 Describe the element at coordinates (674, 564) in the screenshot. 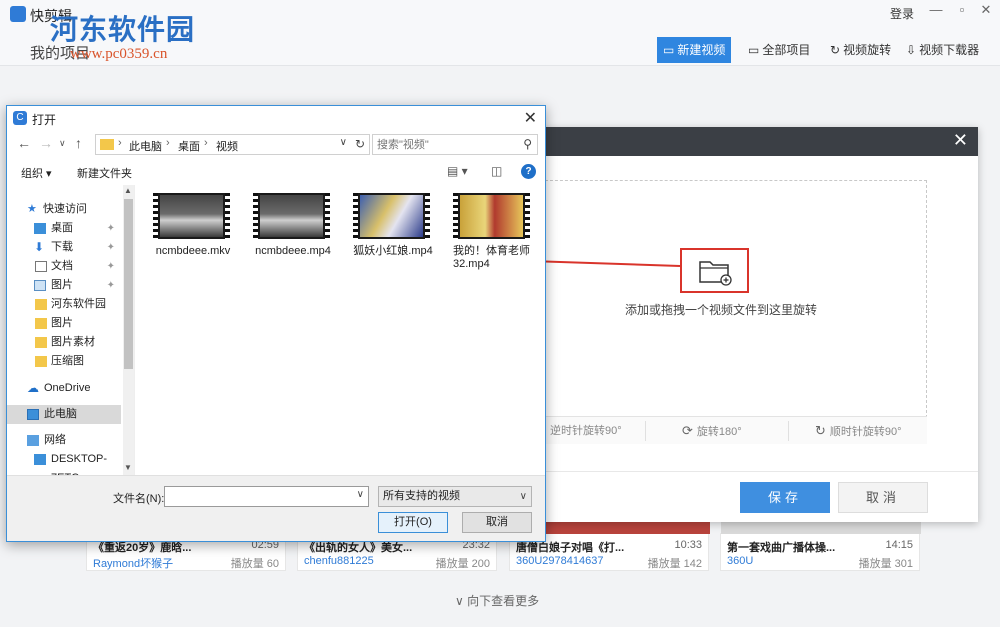

I see `card-plays: 播放量 142` at that location.